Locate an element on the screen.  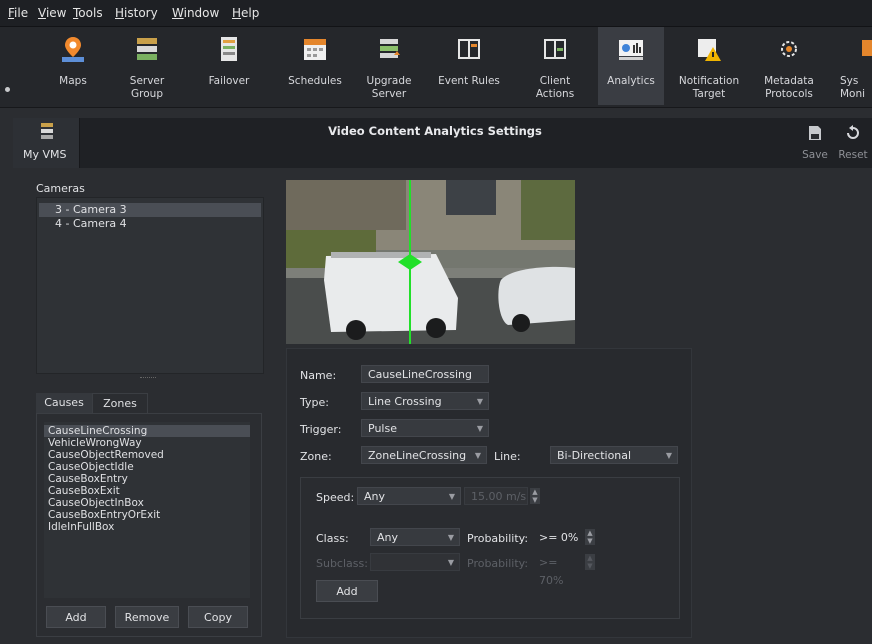
speed-amount-field: 15.00 m/s is located at coordinates (496, 496).